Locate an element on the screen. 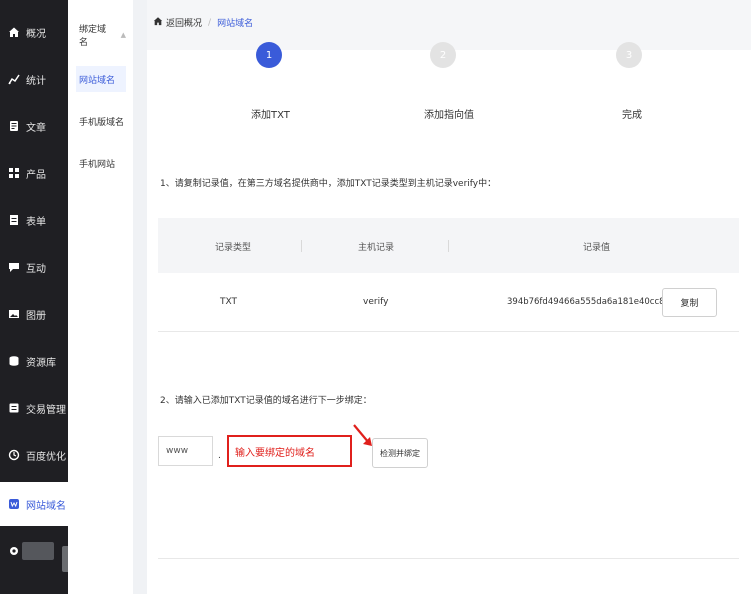 The image size is (751, 594). nav-item-domain: 网站域名 is located at coordinates (34, 504).